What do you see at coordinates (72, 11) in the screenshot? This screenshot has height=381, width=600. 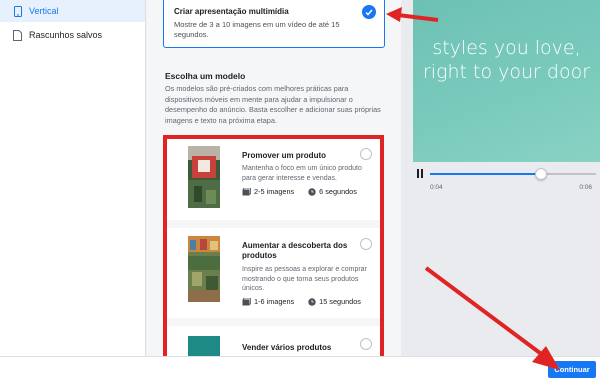 I see `sidebar-item-vertical: Vertical` at bounding box center [72, 11].